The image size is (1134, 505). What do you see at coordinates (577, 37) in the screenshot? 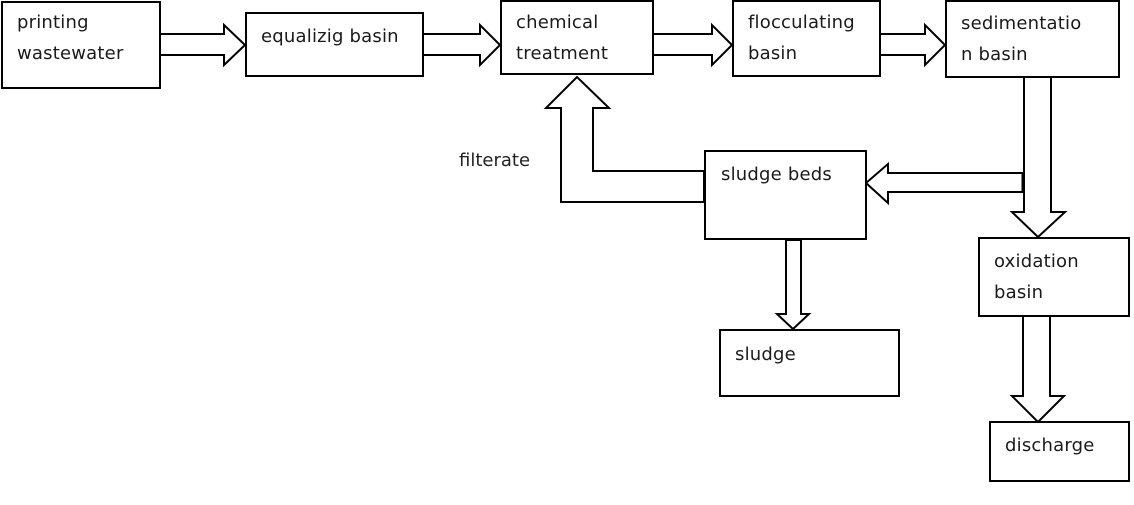
I see `node-chemical-treatment: chemical treatment` at bounding box center [577, 37].